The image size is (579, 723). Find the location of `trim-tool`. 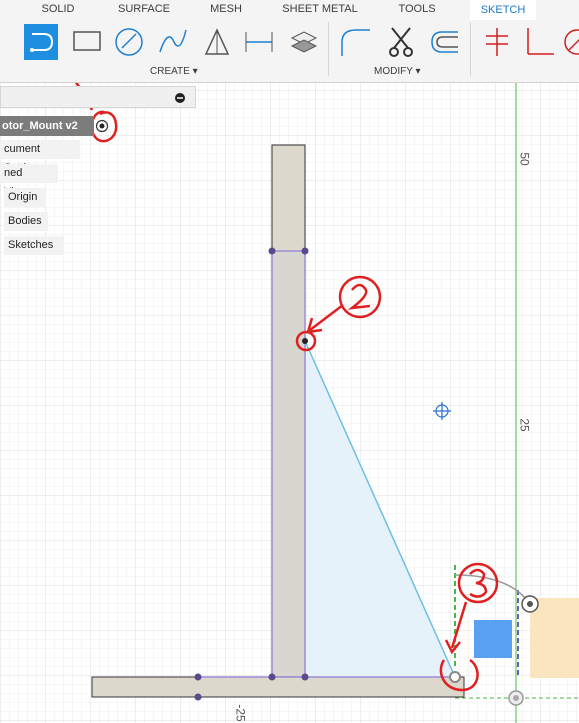

trim-tool is located at coordinates (401, 42).